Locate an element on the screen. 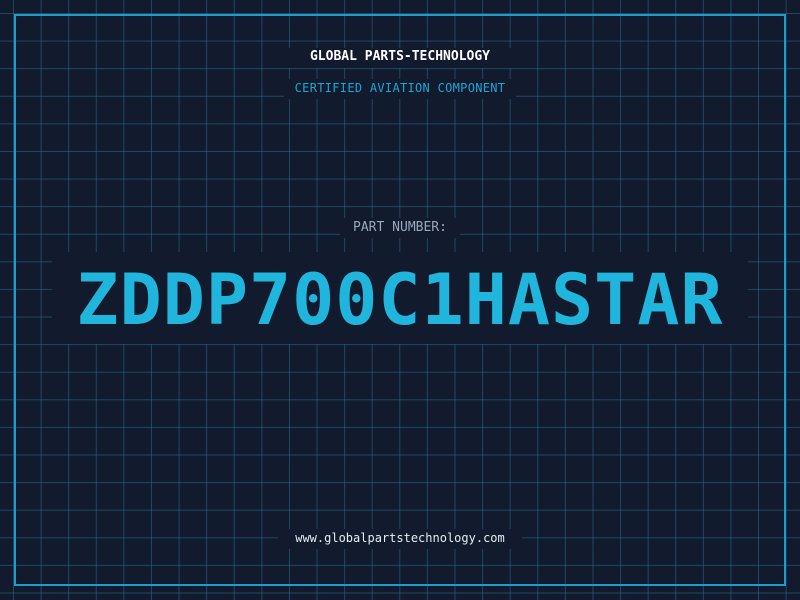 The width and height of the screenshot is (800, 600). part-number-value: ZDDP700C1HASTAR is located at coordinates (400, 300).